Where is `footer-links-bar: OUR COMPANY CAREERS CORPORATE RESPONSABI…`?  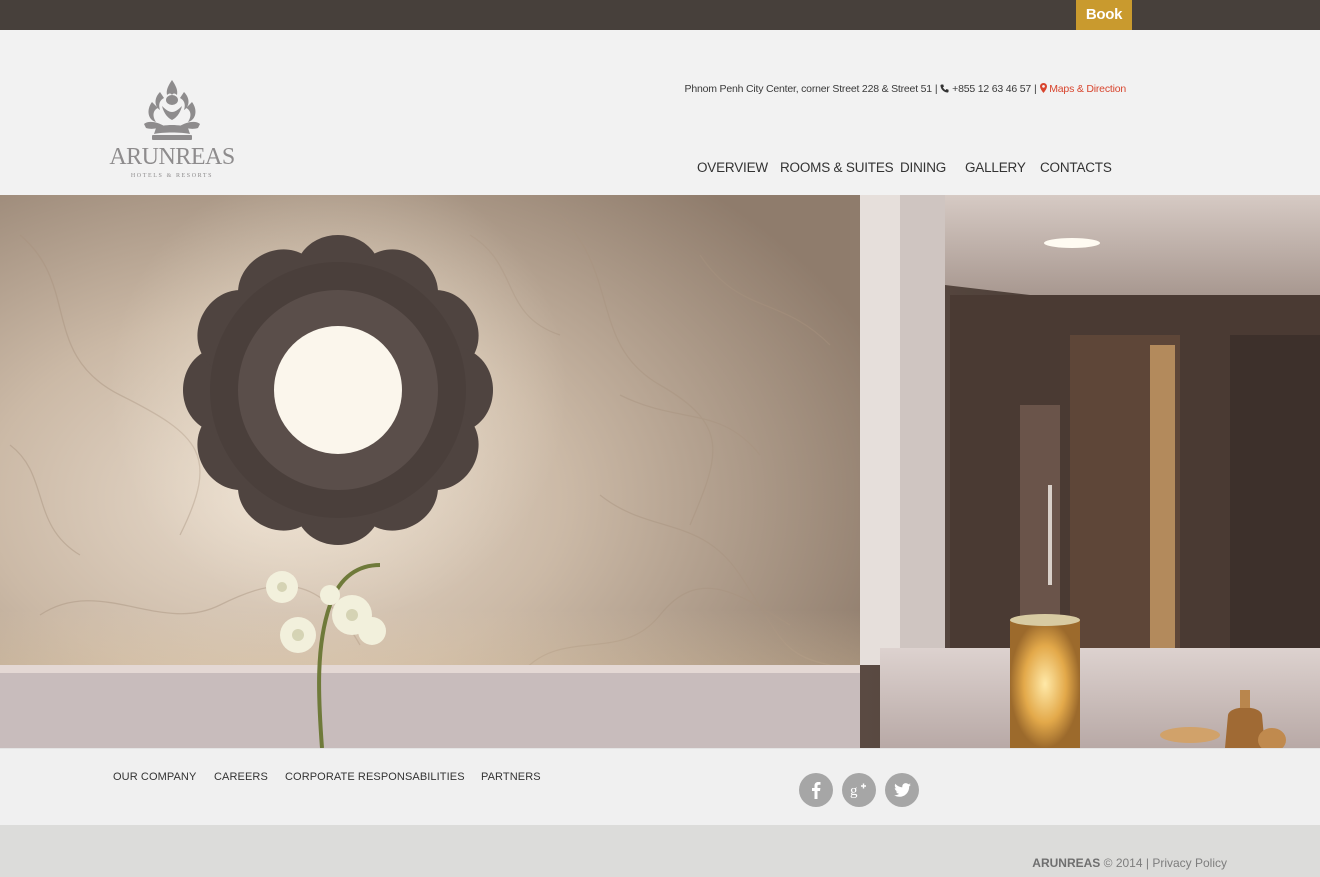
footer-links-bar: OUR COMPANY CAREERS CORPORATE RESPONSABI… is located at coordinates (660, 786).